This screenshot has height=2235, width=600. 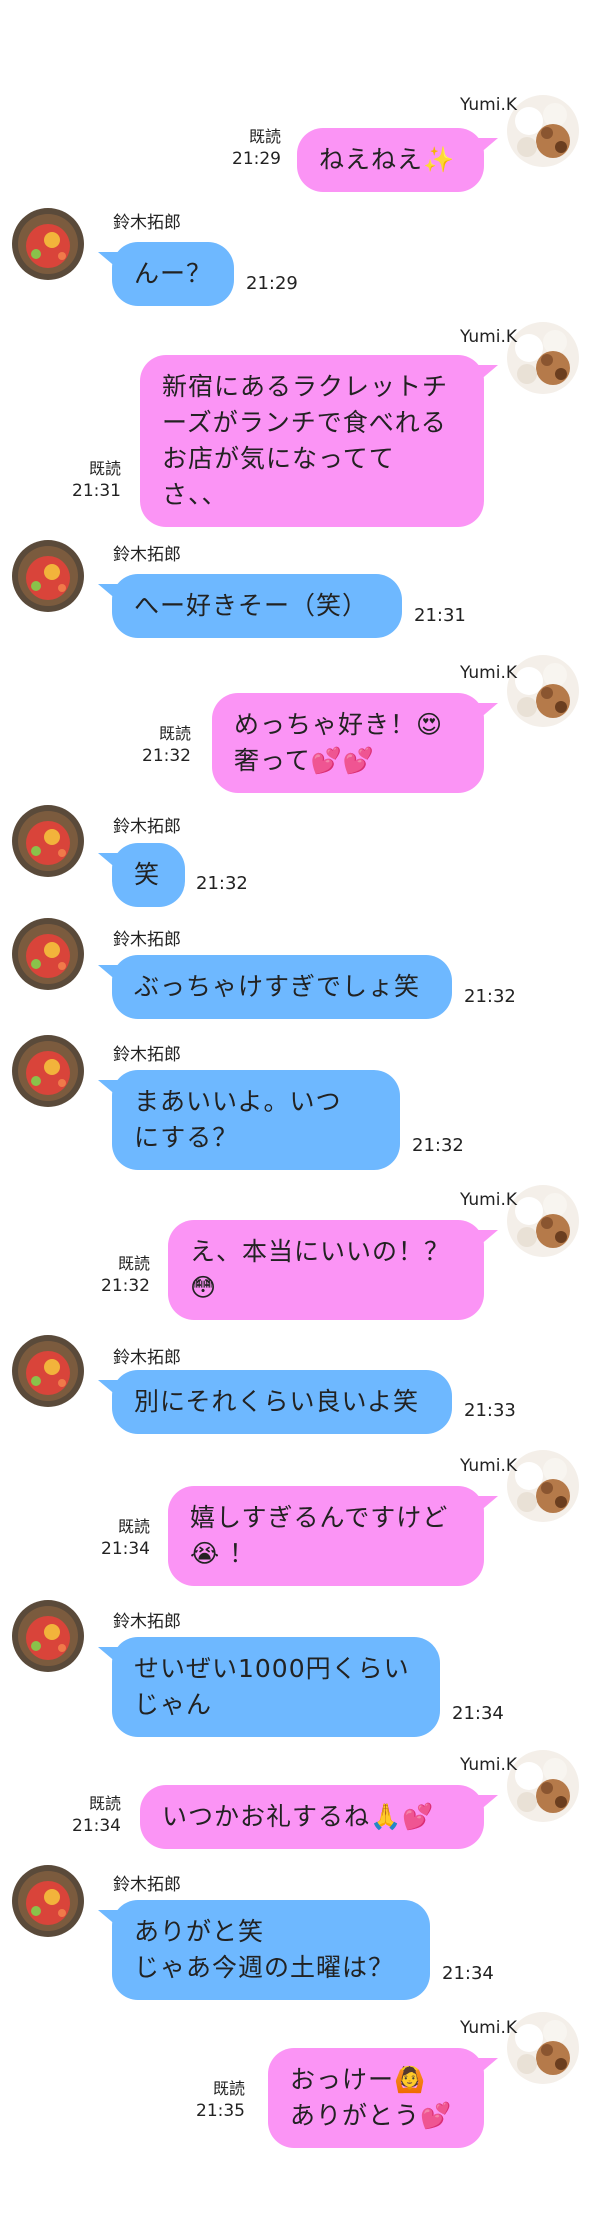 I want to click on message-text: 😳, so click(x=204, y=1287).